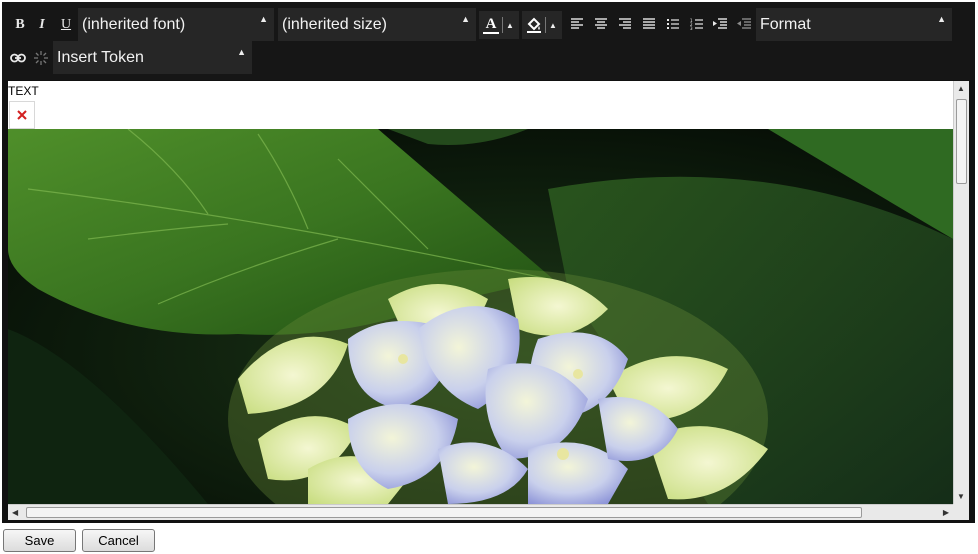 The width and height of the screenshot is (978, 554). What do you see at coordinates (744, 24) in the screenshot?
I see `outdent-icon` at bounding box center [744, 24].